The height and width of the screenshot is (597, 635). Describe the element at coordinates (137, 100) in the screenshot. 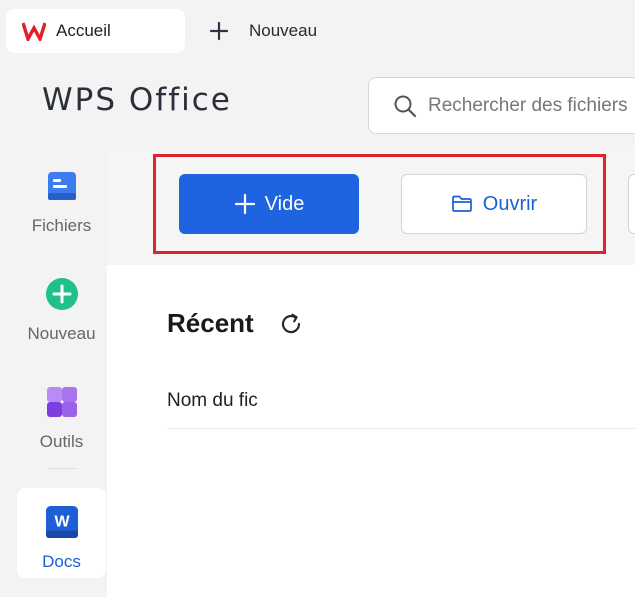

I see `wps-office-wordmark: WPS Office` at that location.